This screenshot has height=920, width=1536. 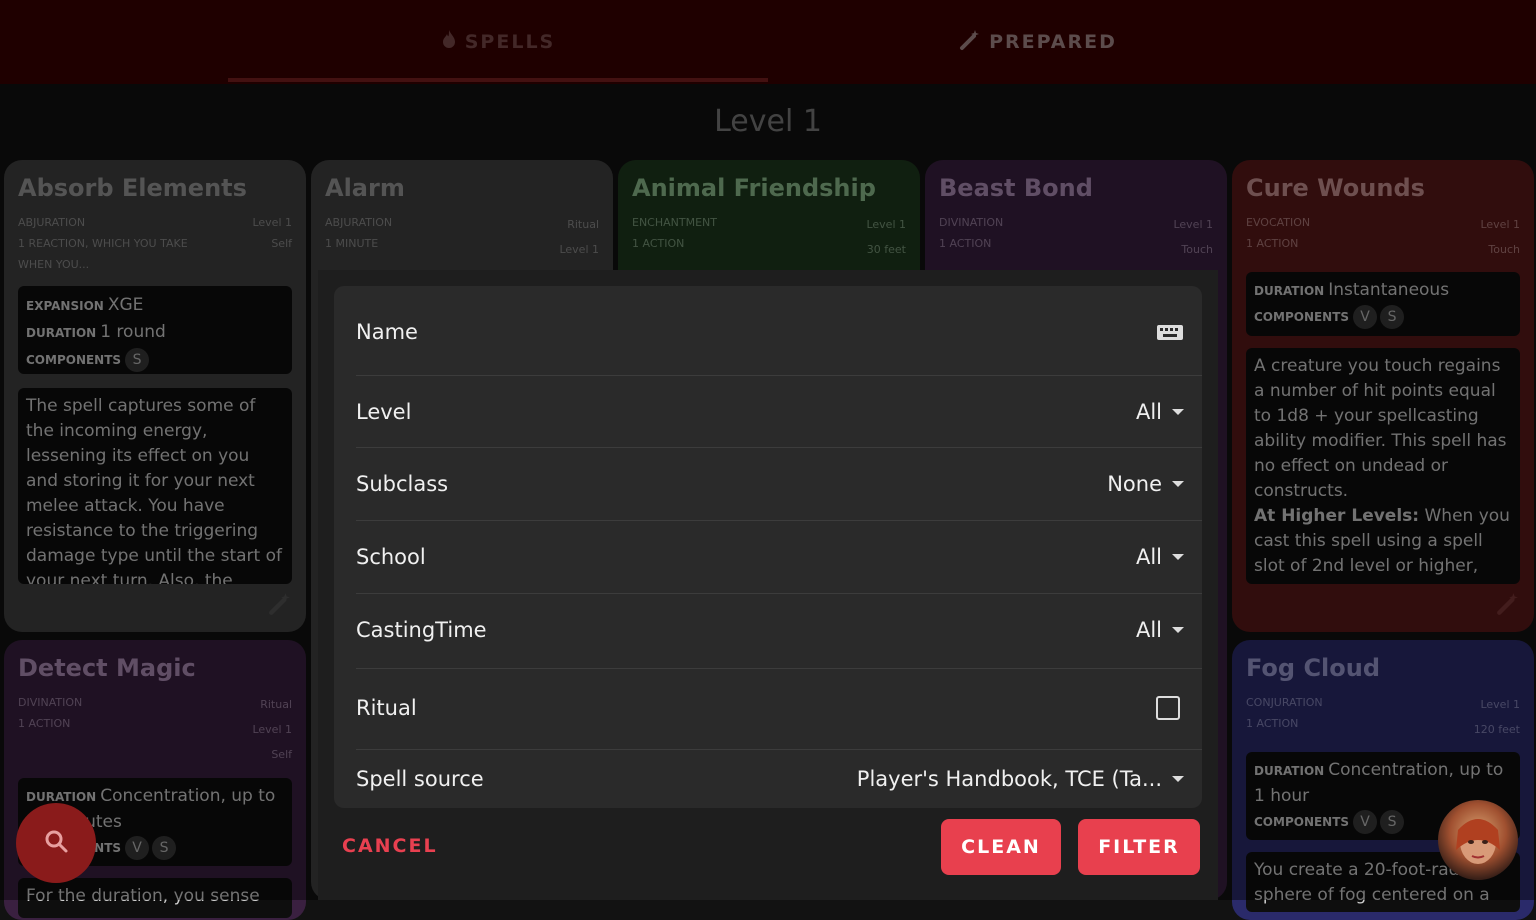 What do you see at coordinates (779, 332) in the screenshot?
I see `filter-name-row: Name` at bounding box center [779, 332].